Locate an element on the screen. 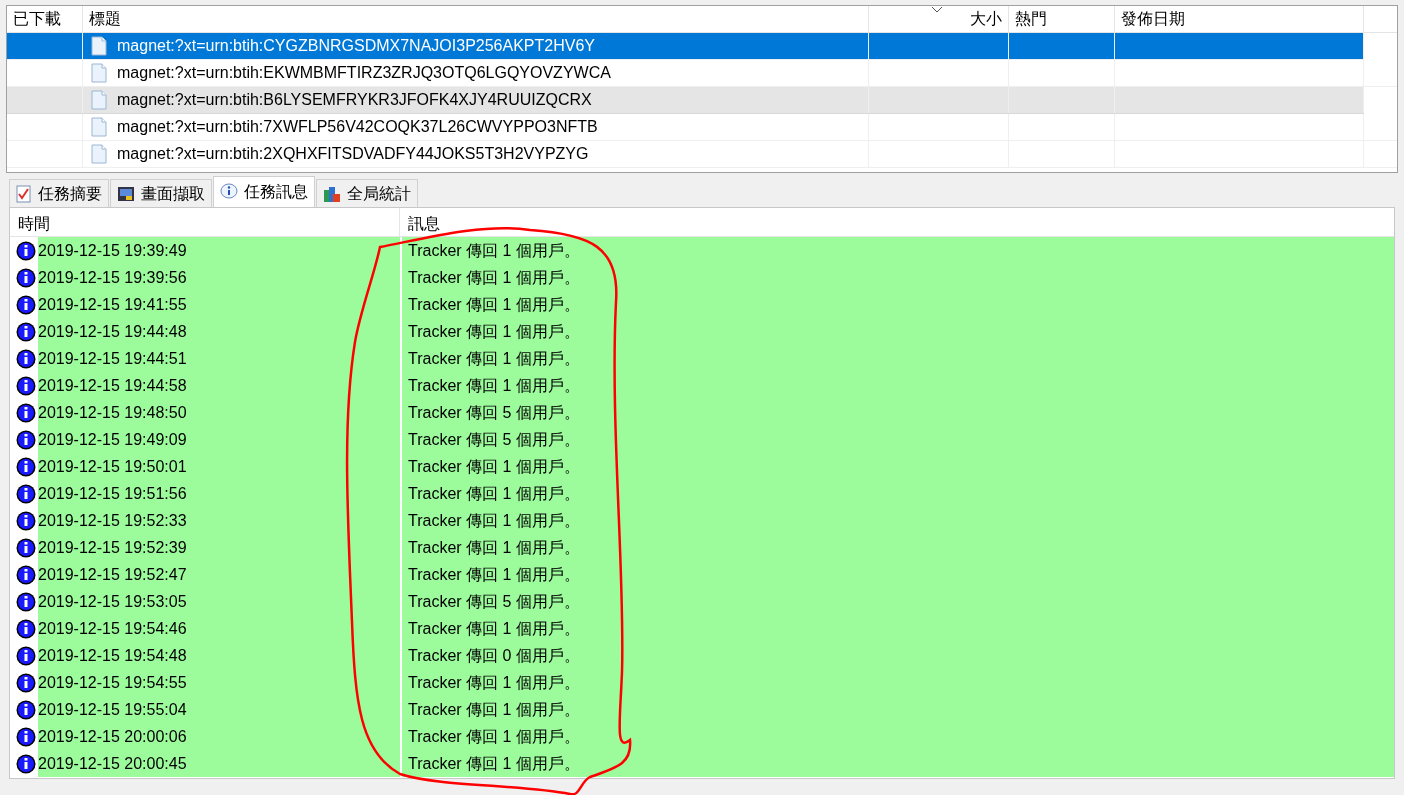  log-time: 2019-12-15 19:52:39 is located at coordinates (219, 547).